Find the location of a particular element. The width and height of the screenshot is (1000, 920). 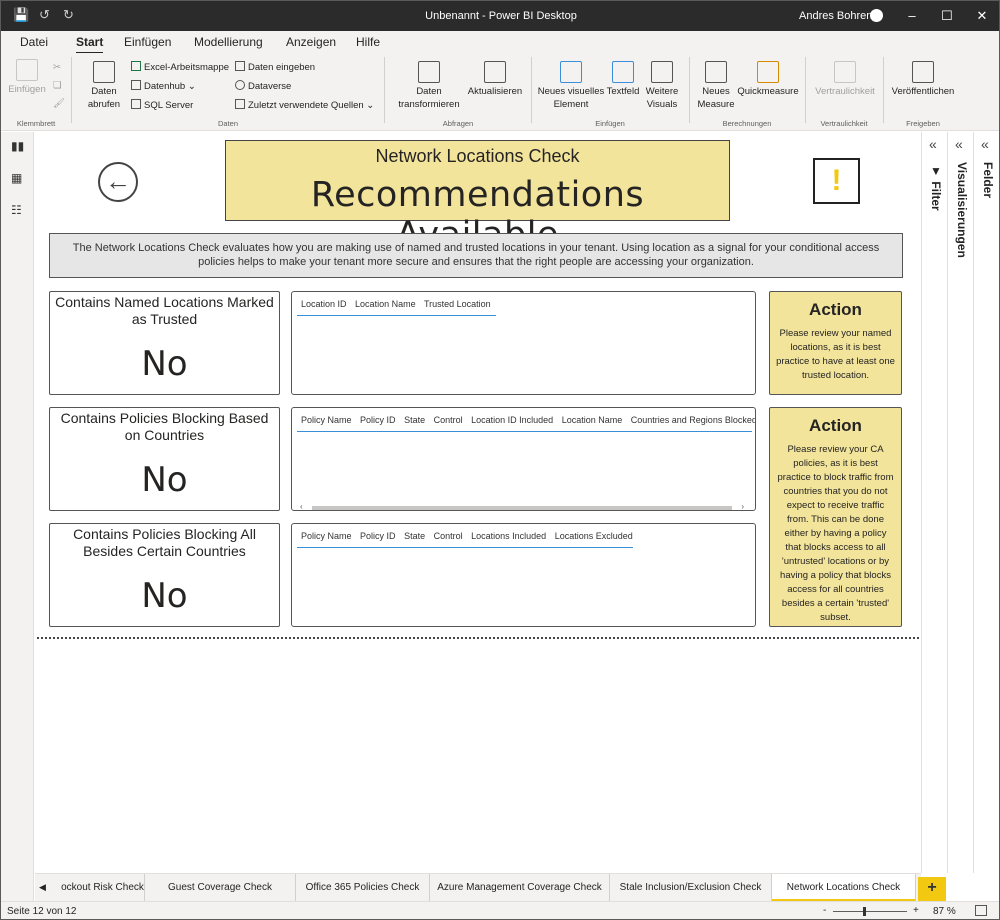

column-header: Location ID Included is located at coordinates (512, 420).